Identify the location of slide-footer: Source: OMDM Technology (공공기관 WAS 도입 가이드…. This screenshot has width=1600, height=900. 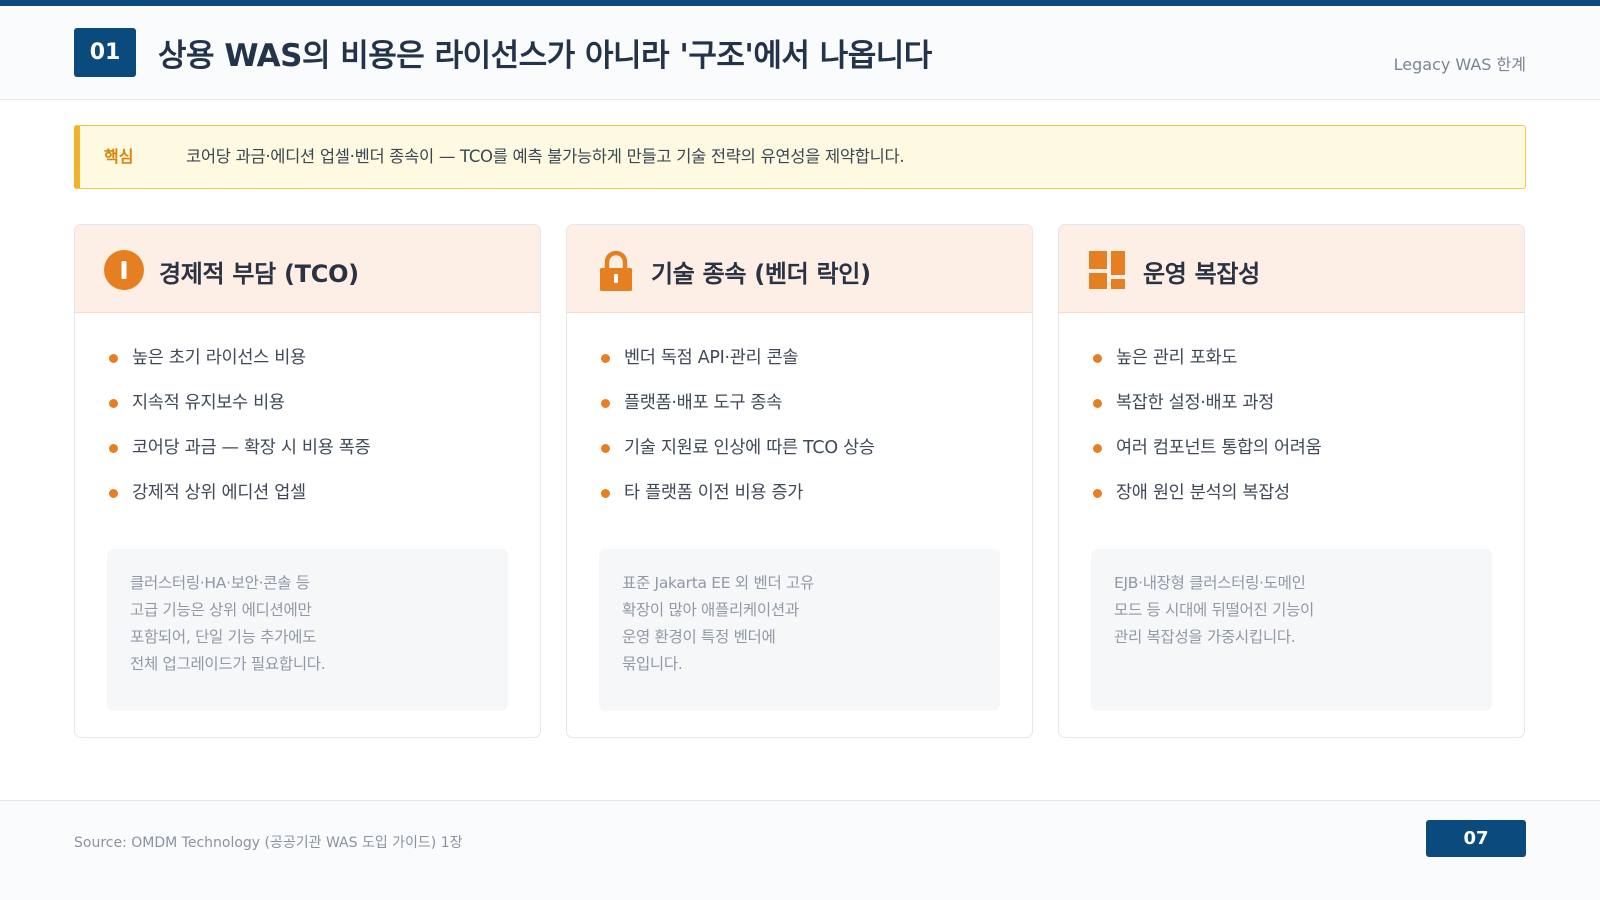
(800, 850).